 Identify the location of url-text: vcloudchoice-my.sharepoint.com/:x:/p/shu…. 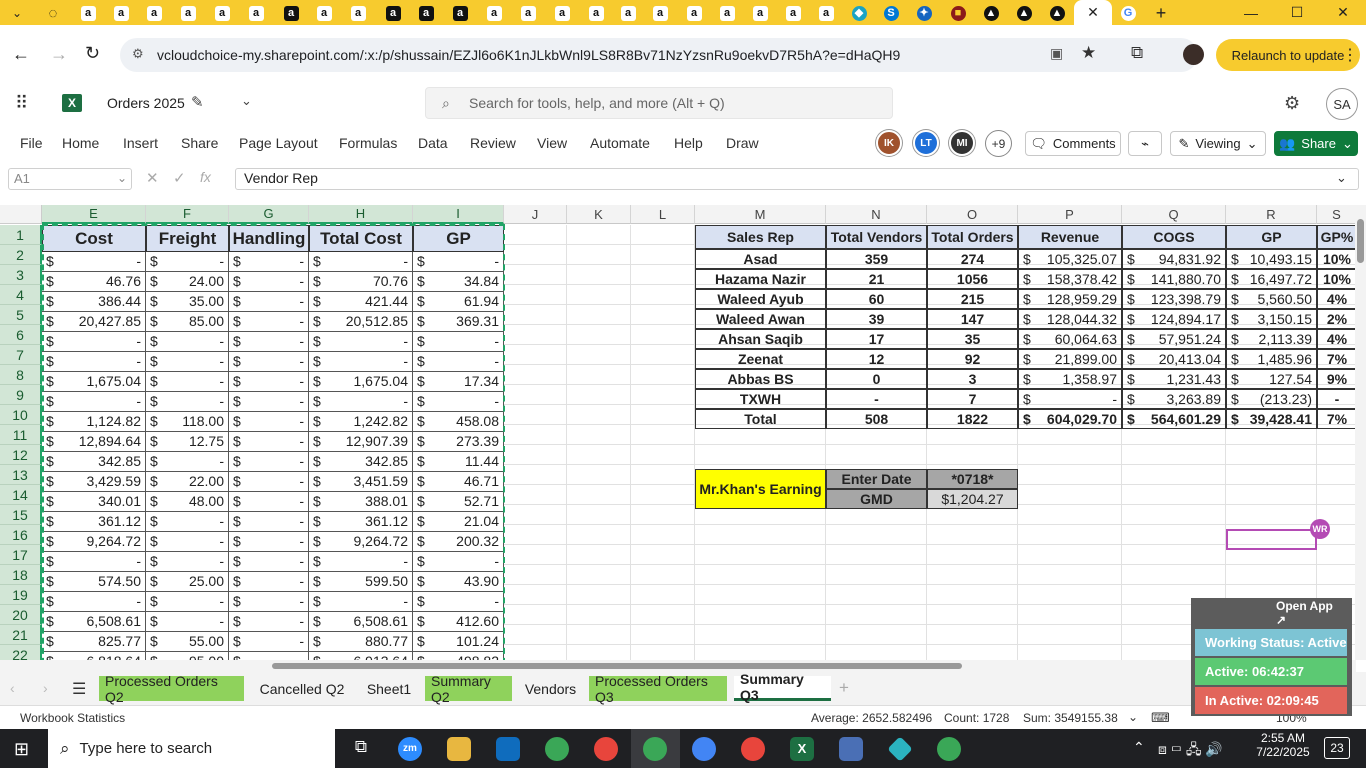
(528, 55).